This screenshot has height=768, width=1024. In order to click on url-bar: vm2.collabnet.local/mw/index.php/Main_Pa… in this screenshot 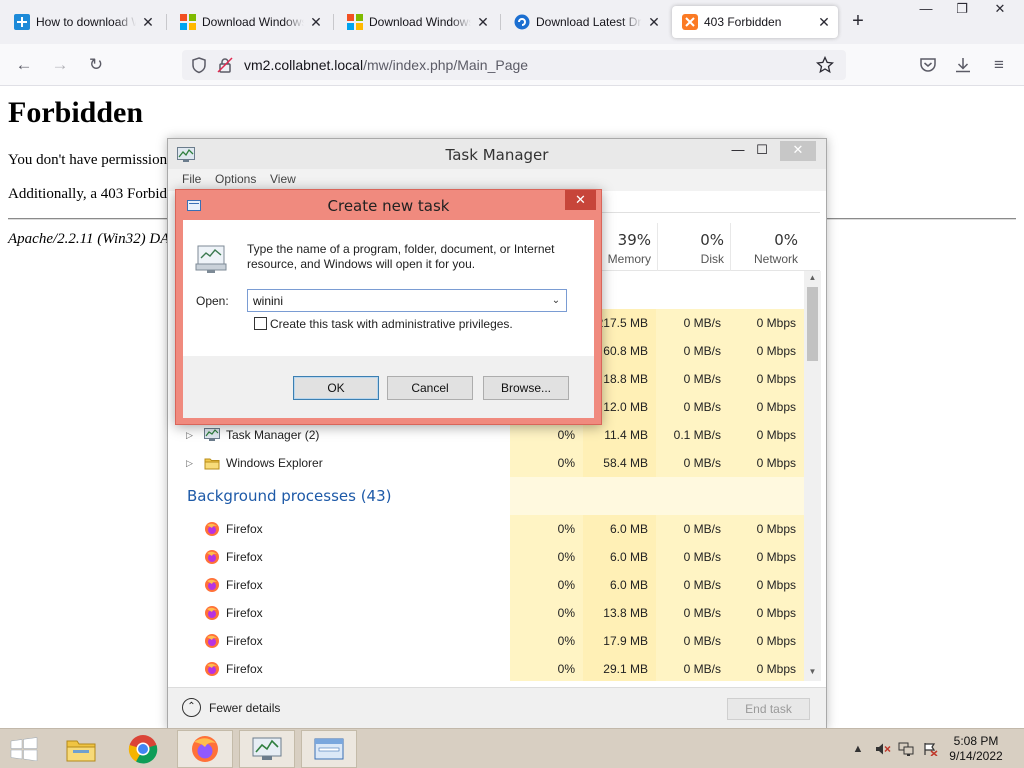, I will do `click(514, 65)`.